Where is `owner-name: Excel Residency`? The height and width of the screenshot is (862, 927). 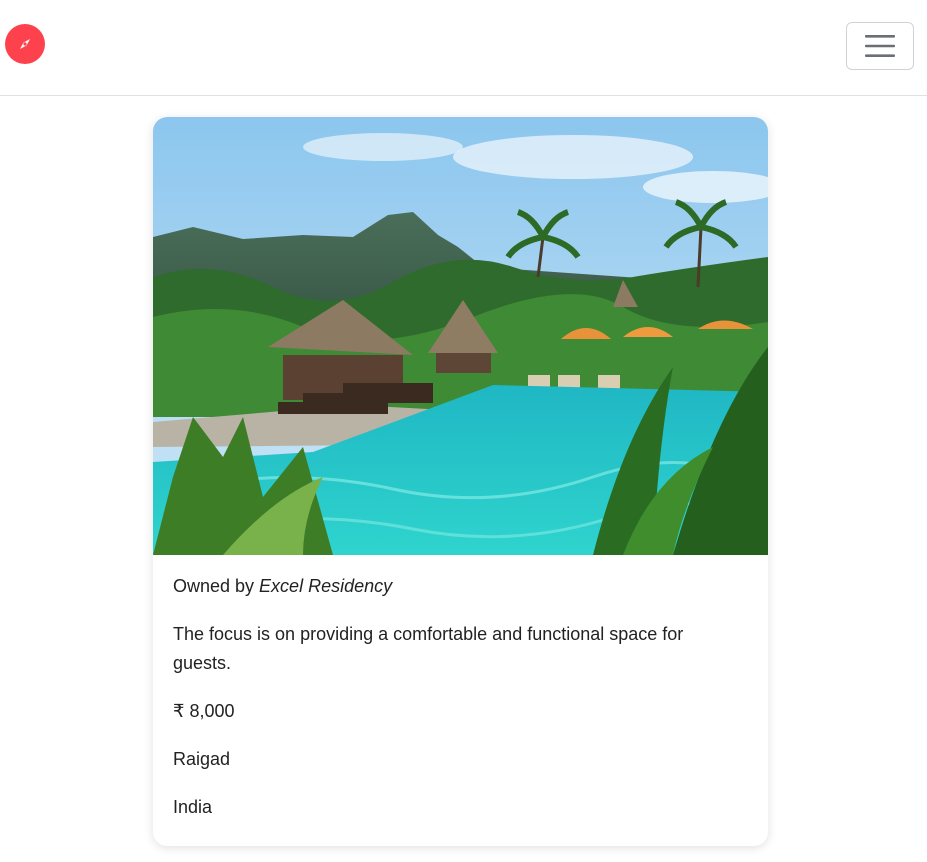
owner-name: Excel Residency is located at coordinates (326, 586).